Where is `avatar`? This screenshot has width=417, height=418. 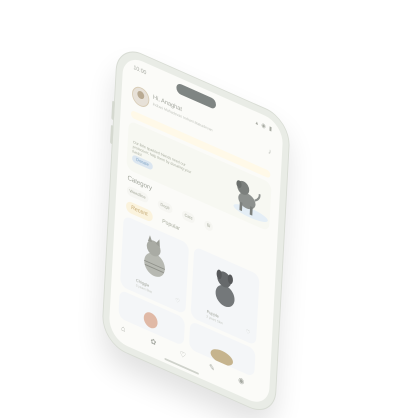
avatar is located at coordinates (140, 96).